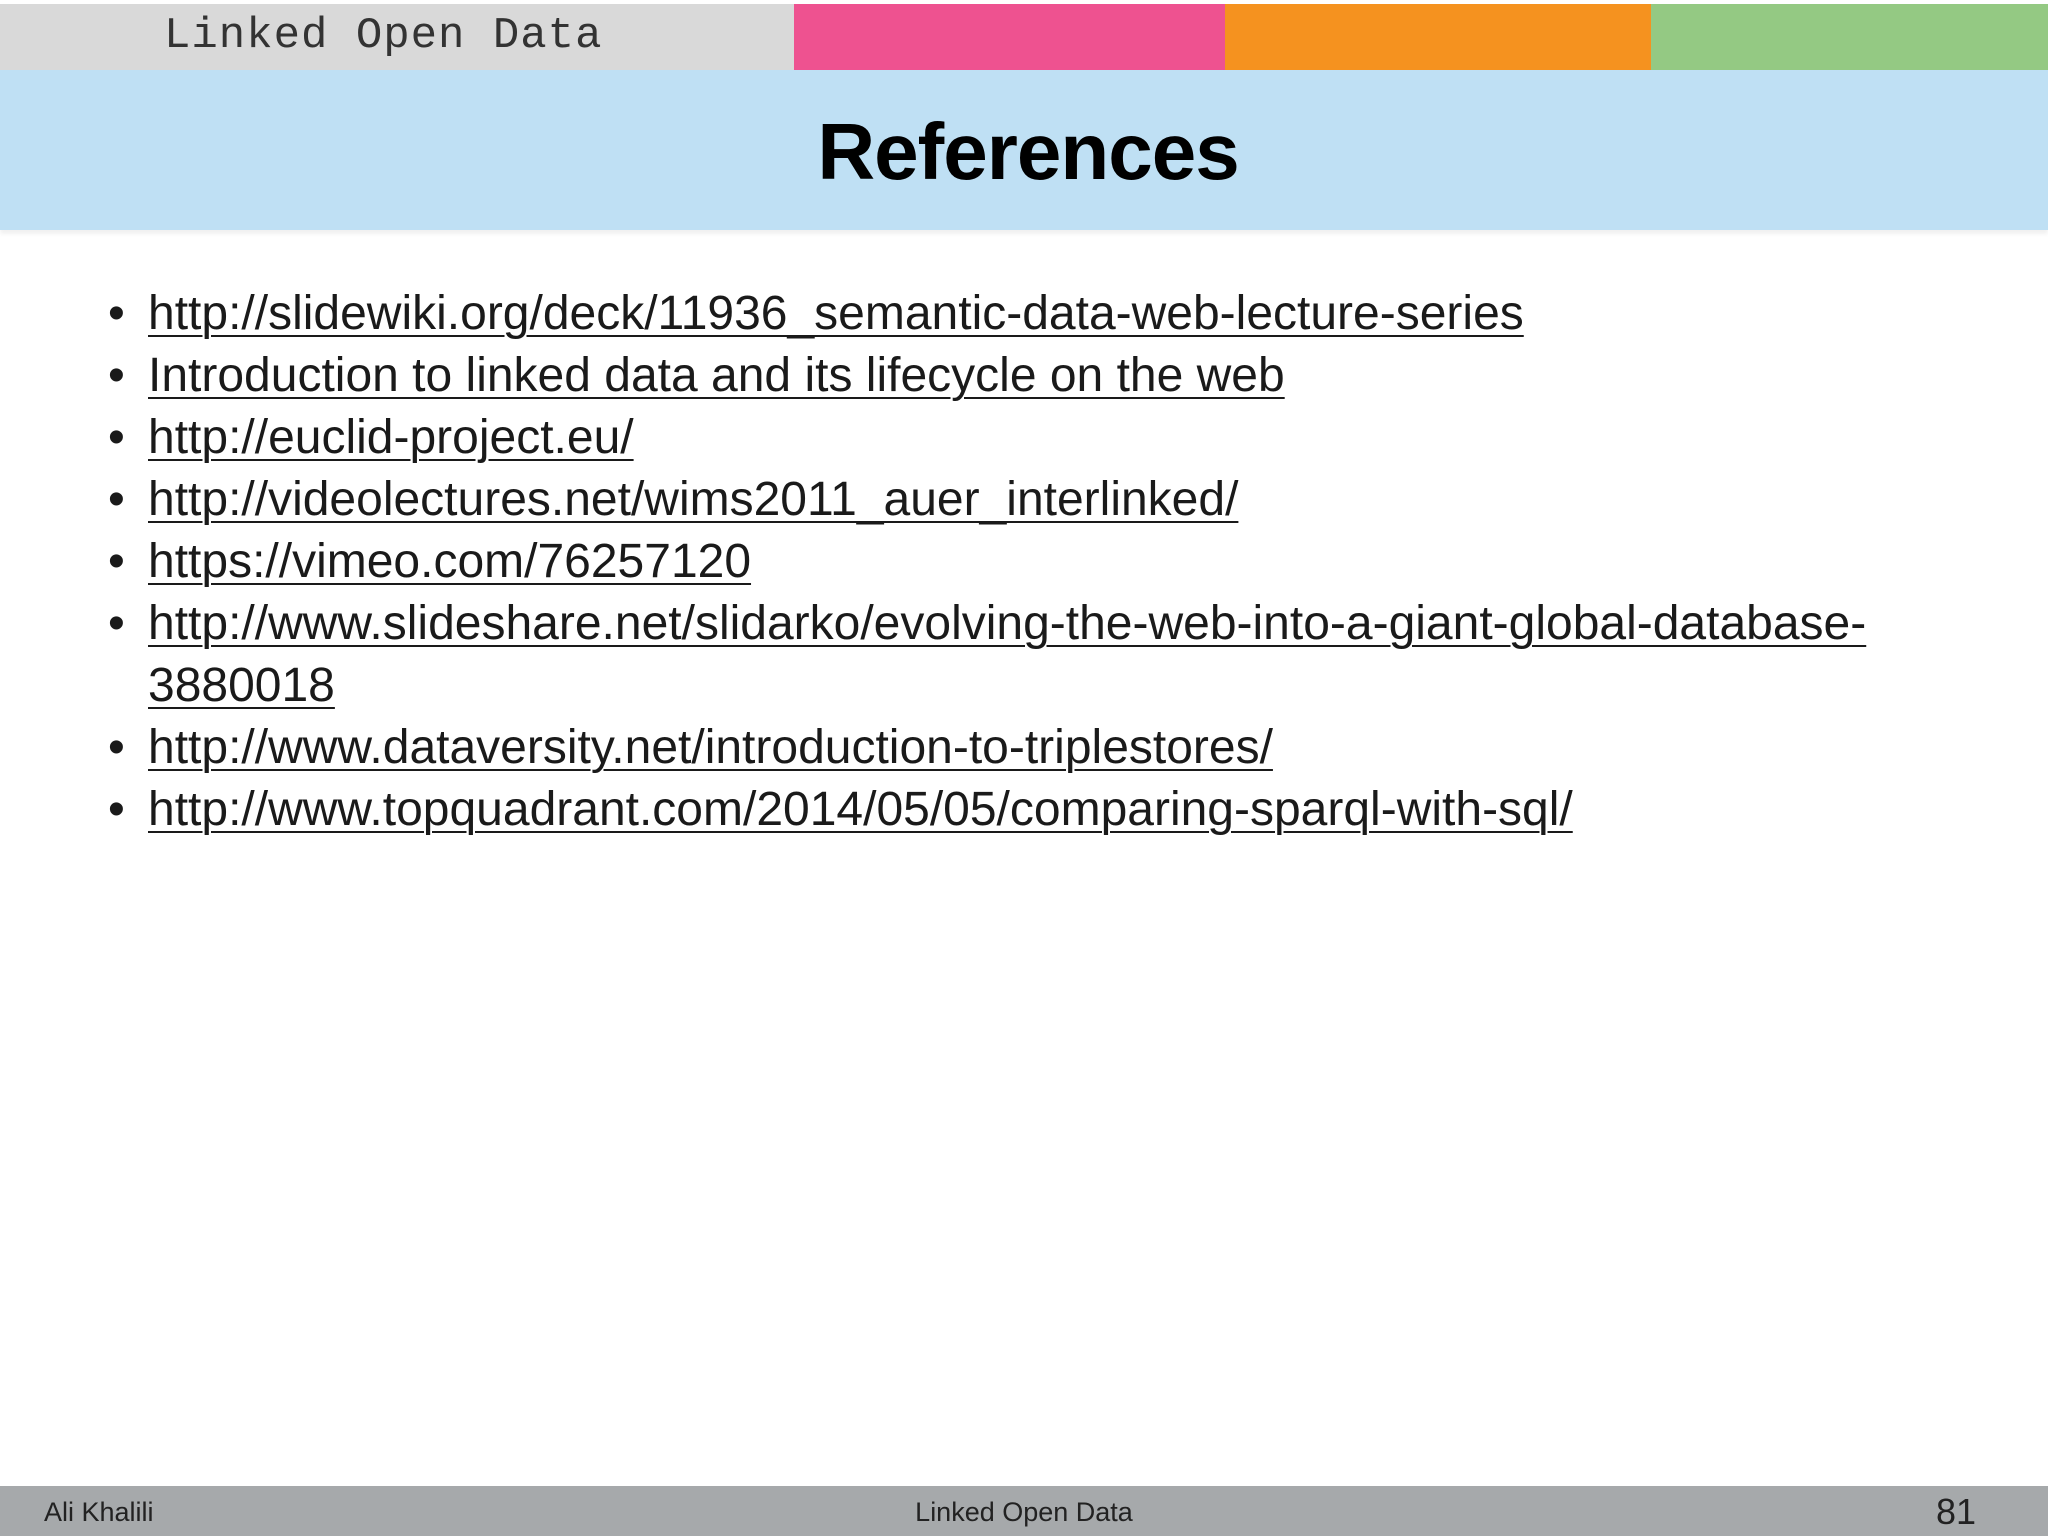 This screenshot has width=2048, height=1536. I want to click on orange-color-block, so click(1438, 37).